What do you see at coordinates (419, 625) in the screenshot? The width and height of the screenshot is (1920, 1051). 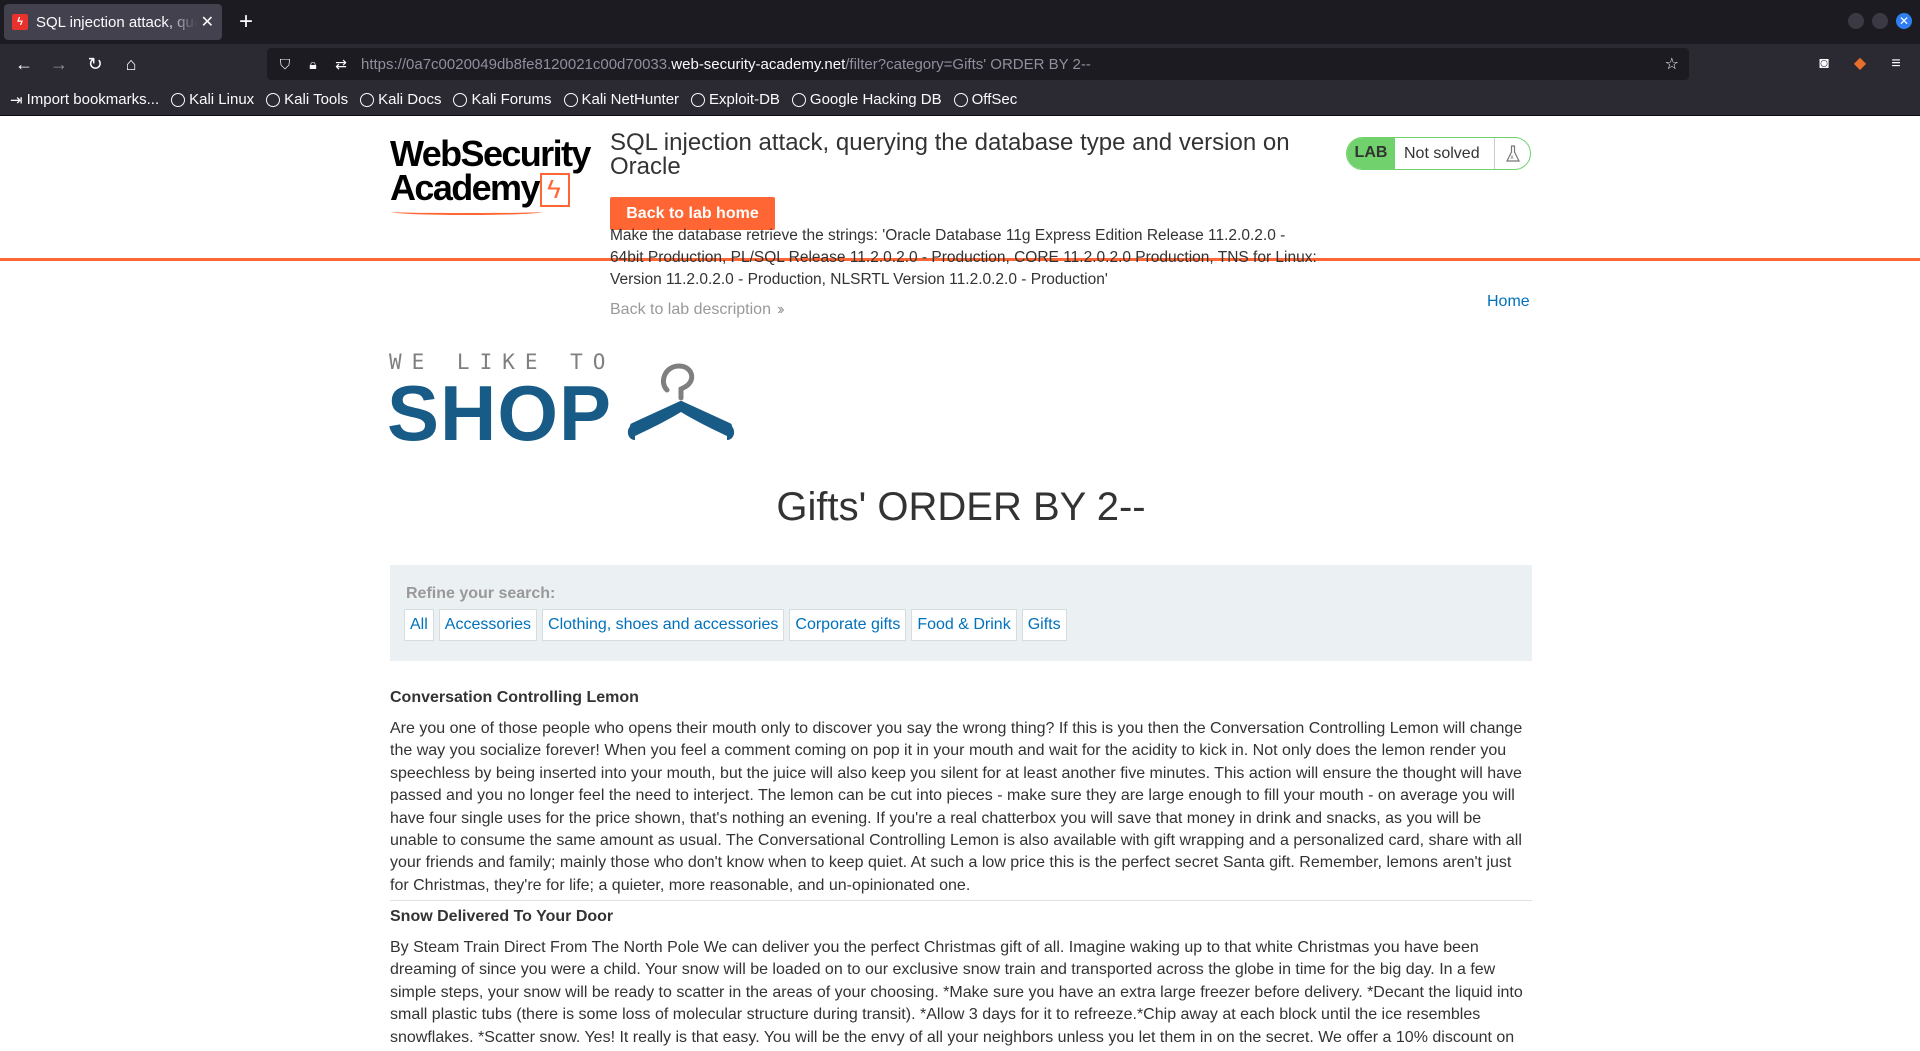 I see `filter-all: All` at bounding box center [419, 625].